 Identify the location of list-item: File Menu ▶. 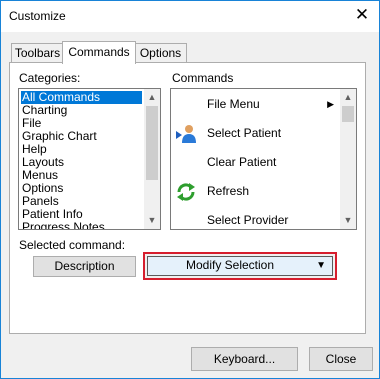
(254, 104).